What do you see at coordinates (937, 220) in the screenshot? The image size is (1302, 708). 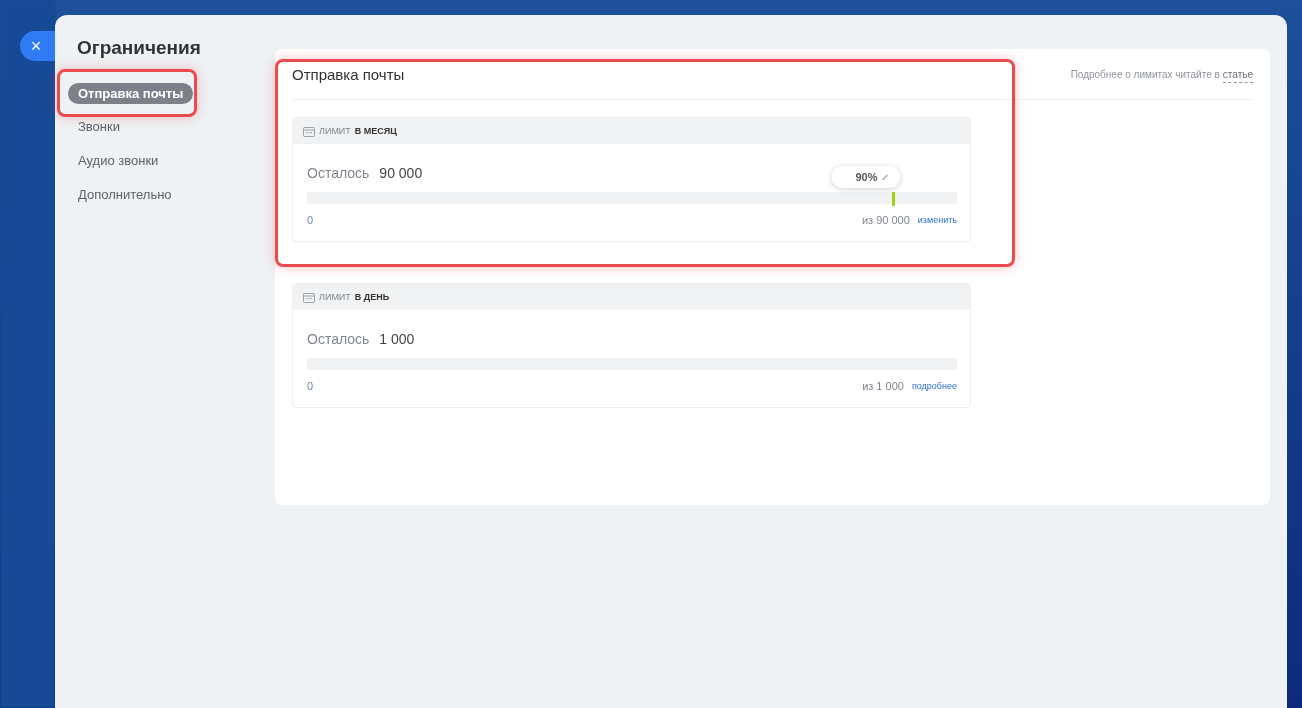 I see `limit-action-link: изменить` at bounding box center [937, 220].